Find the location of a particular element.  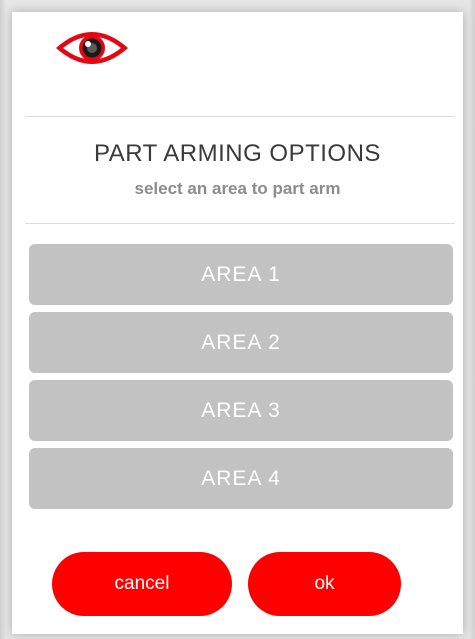

dialog-title: PART ARMING OPTIONS is located at coordinates (237, 153).